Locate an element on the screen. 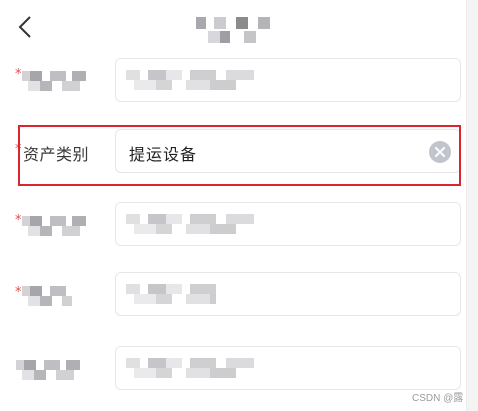 This screenshot has height=411, width=478. back-button is located at coordinates (25, 27).